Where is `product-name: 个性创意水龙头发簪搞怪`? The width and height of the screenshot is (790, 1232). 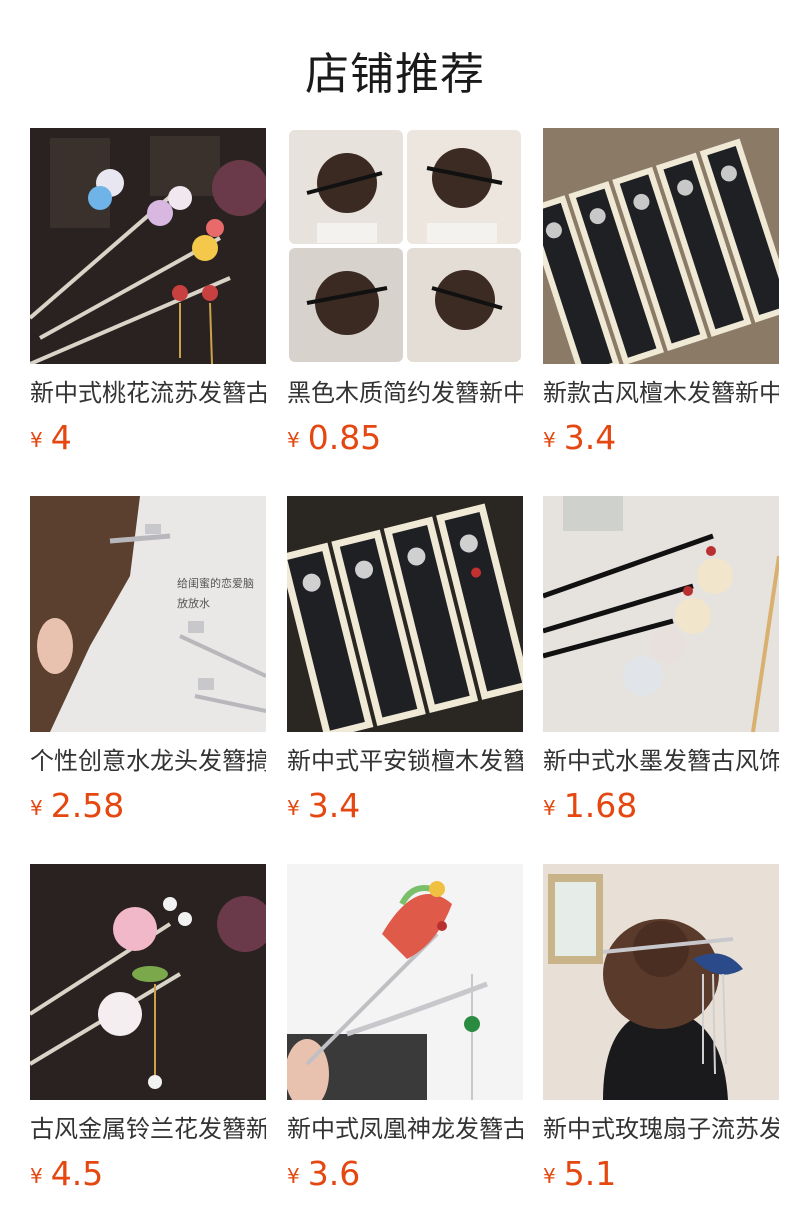
product-name: 个性创意水龙头发簪搞怪 is located at coordinates (148, 761).